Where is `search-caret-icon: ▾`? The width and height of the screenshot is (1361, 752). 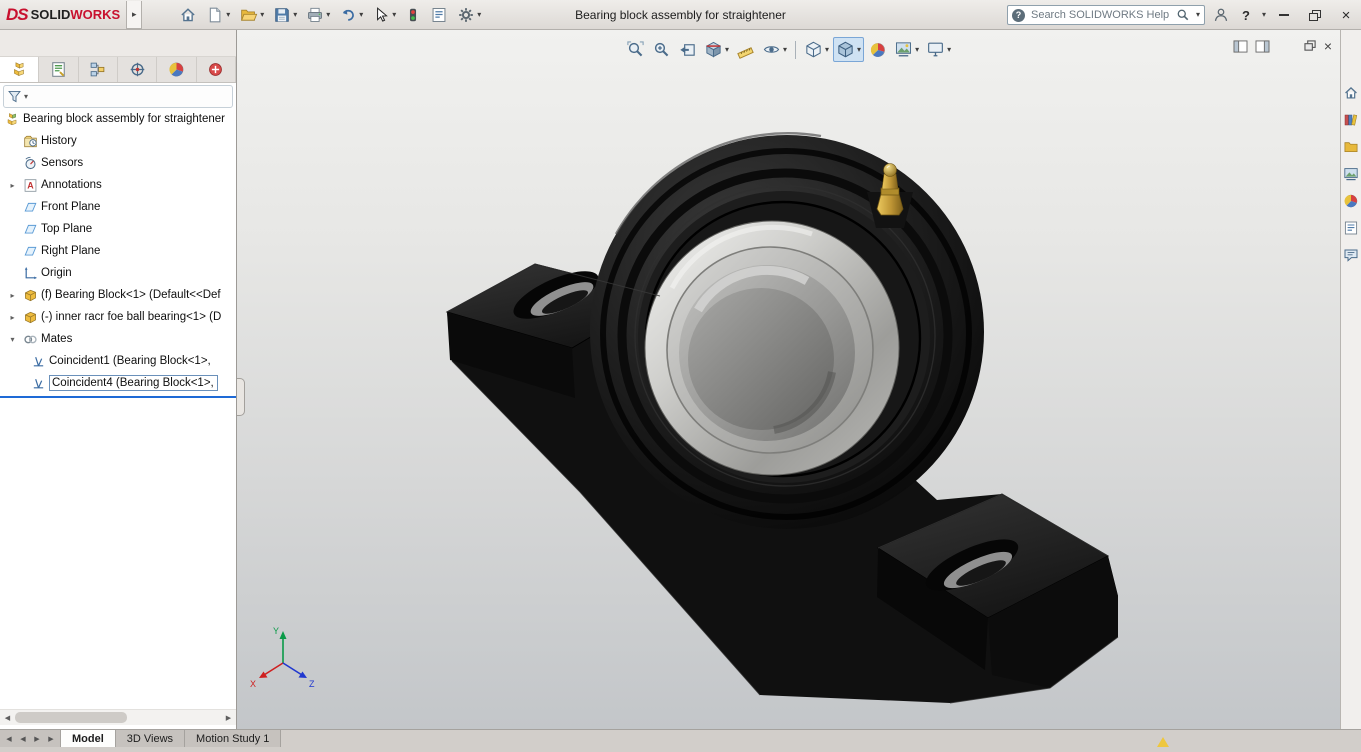
search-caret-icon: ▾ is located at coordinates (1198, 15).